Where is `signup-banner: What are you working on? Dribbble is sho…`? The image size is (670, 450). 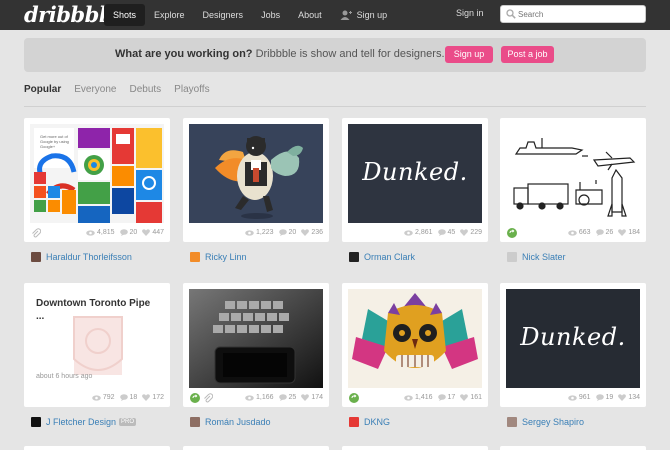 signup-banner: What are you working on? Dribbble is sho… is located at coordinates (335, 55).